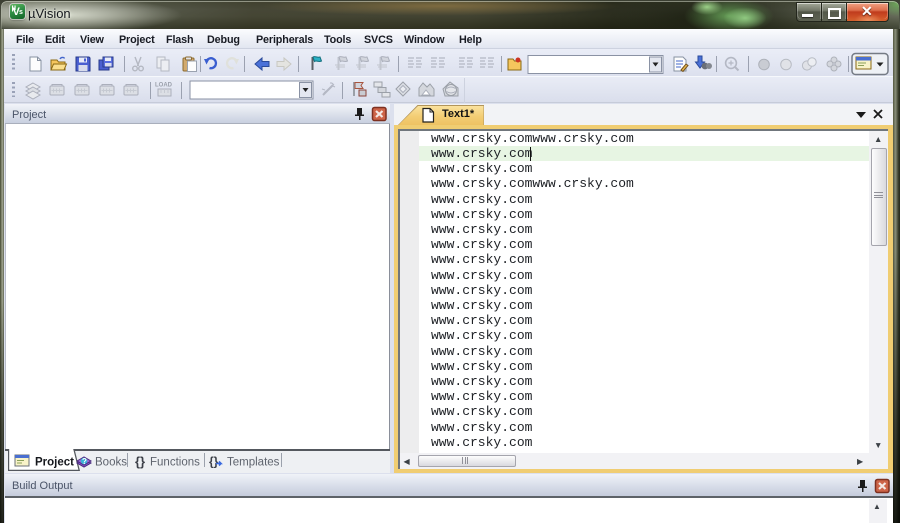  What do you see at coordinates (253, 463) in the screenshot?
I see `svg-text: Templates` at bounding box center [253, 463].